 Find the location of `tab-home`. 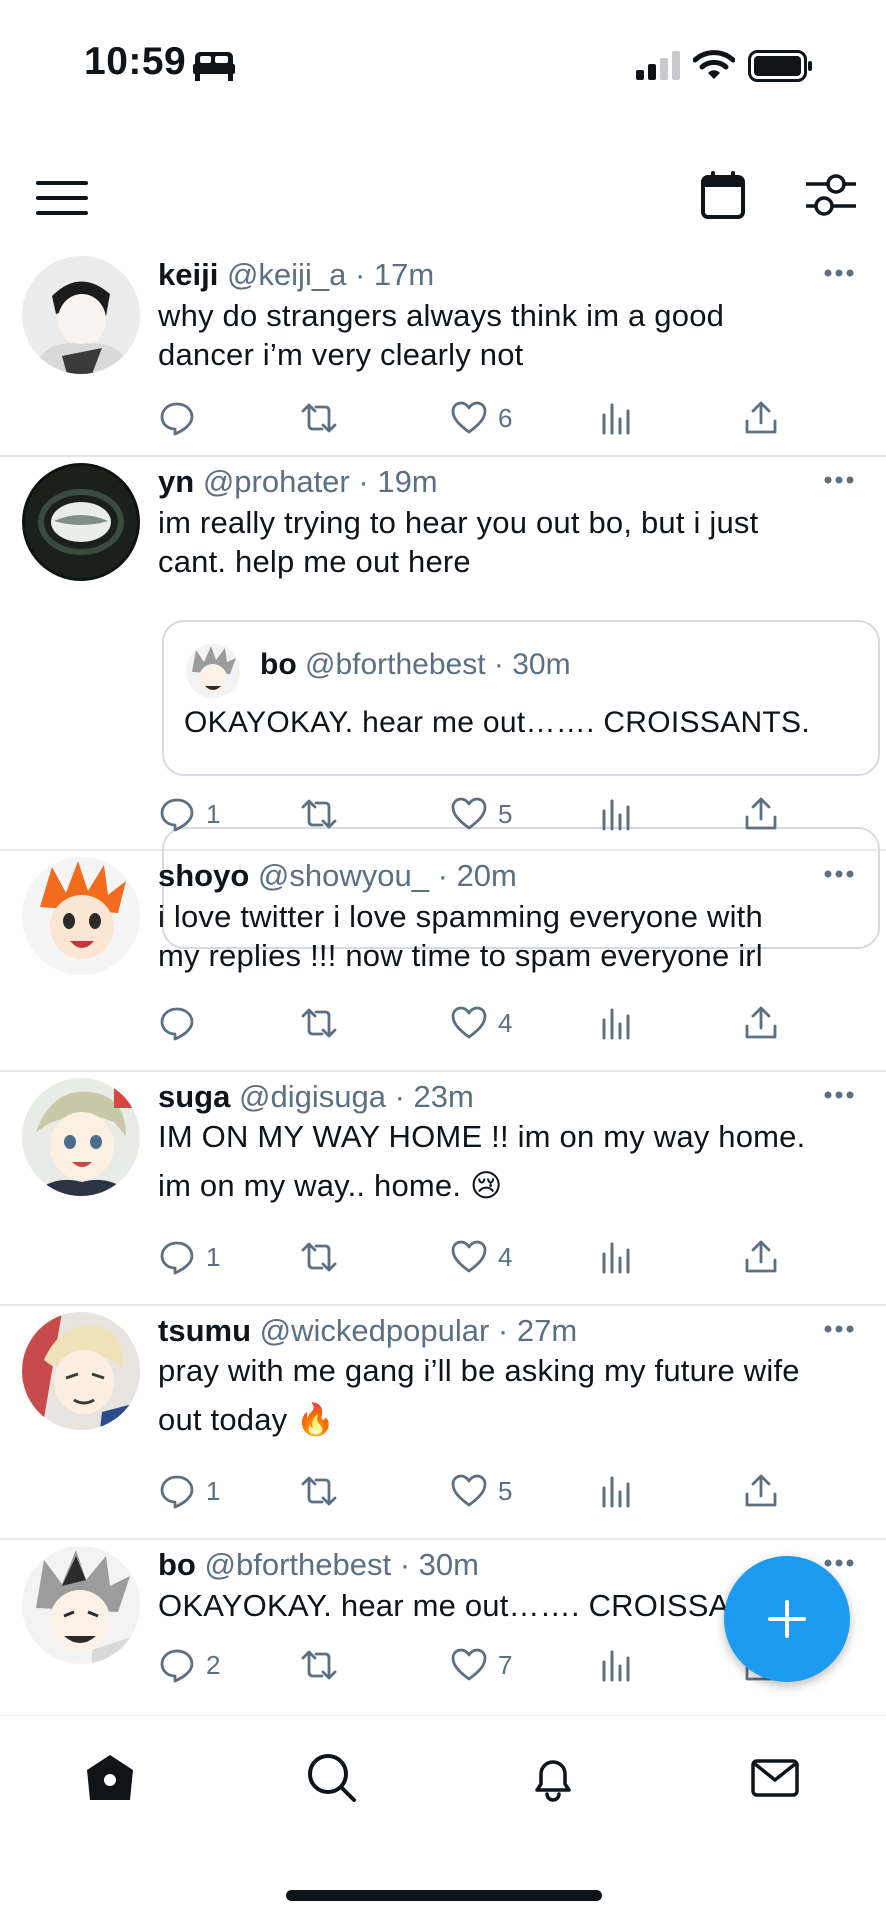

tab-home is located at coordinates (110, 1778).